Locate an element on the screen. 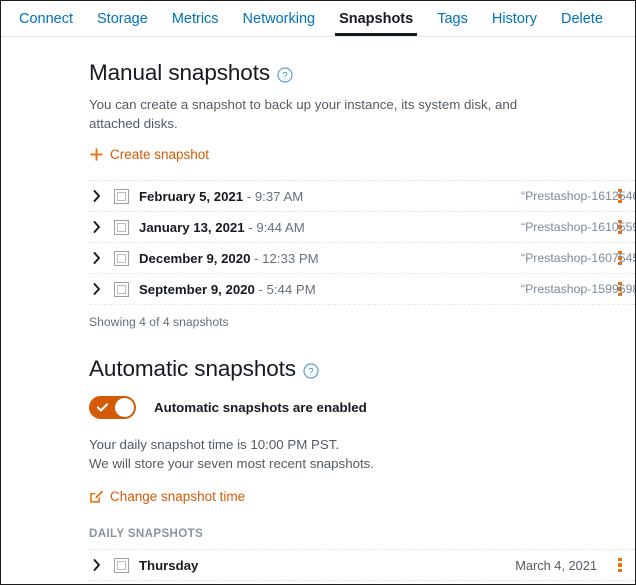 This screenshot has width=636, height=585. plus-icon is located at coordinates (96, 154).